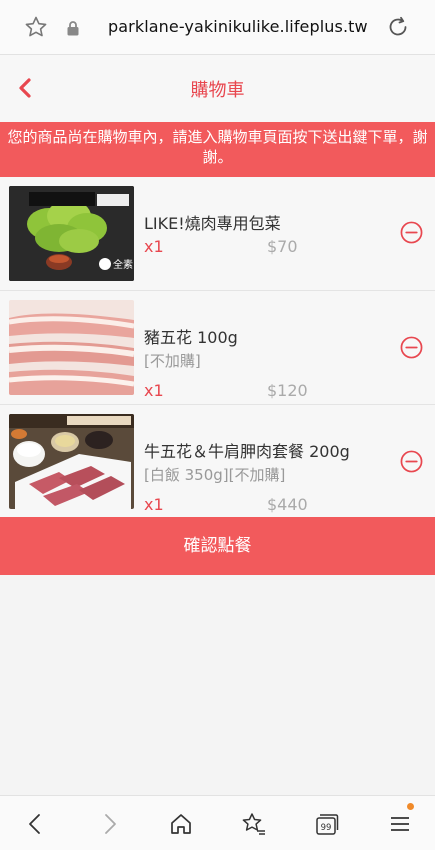  What do you see at coordinates (398, 27) in the screenshot?
I see `reload-icon` at bounding box center [398, 27].